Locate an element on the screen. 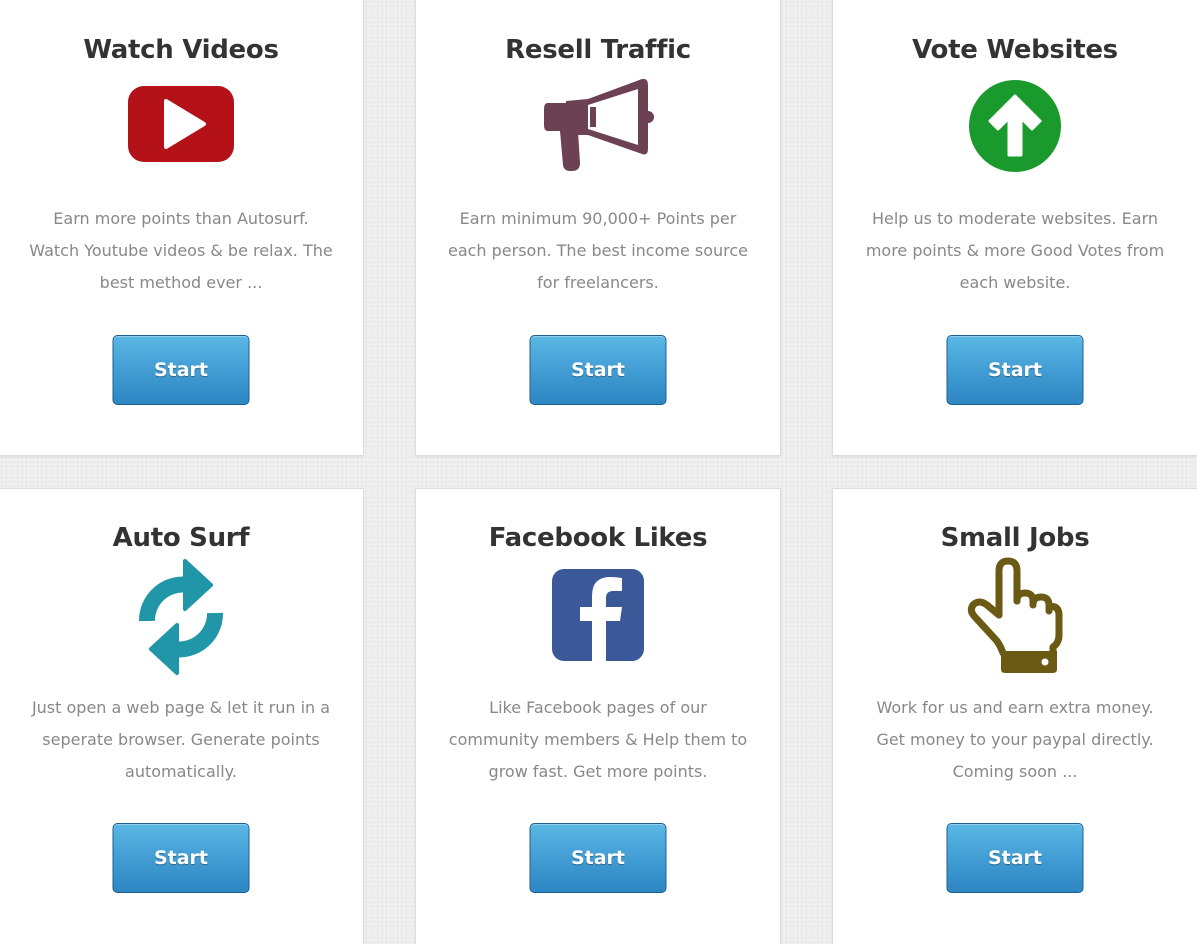  arrow-up-circle-icon is located at coordinates (1015, 126).